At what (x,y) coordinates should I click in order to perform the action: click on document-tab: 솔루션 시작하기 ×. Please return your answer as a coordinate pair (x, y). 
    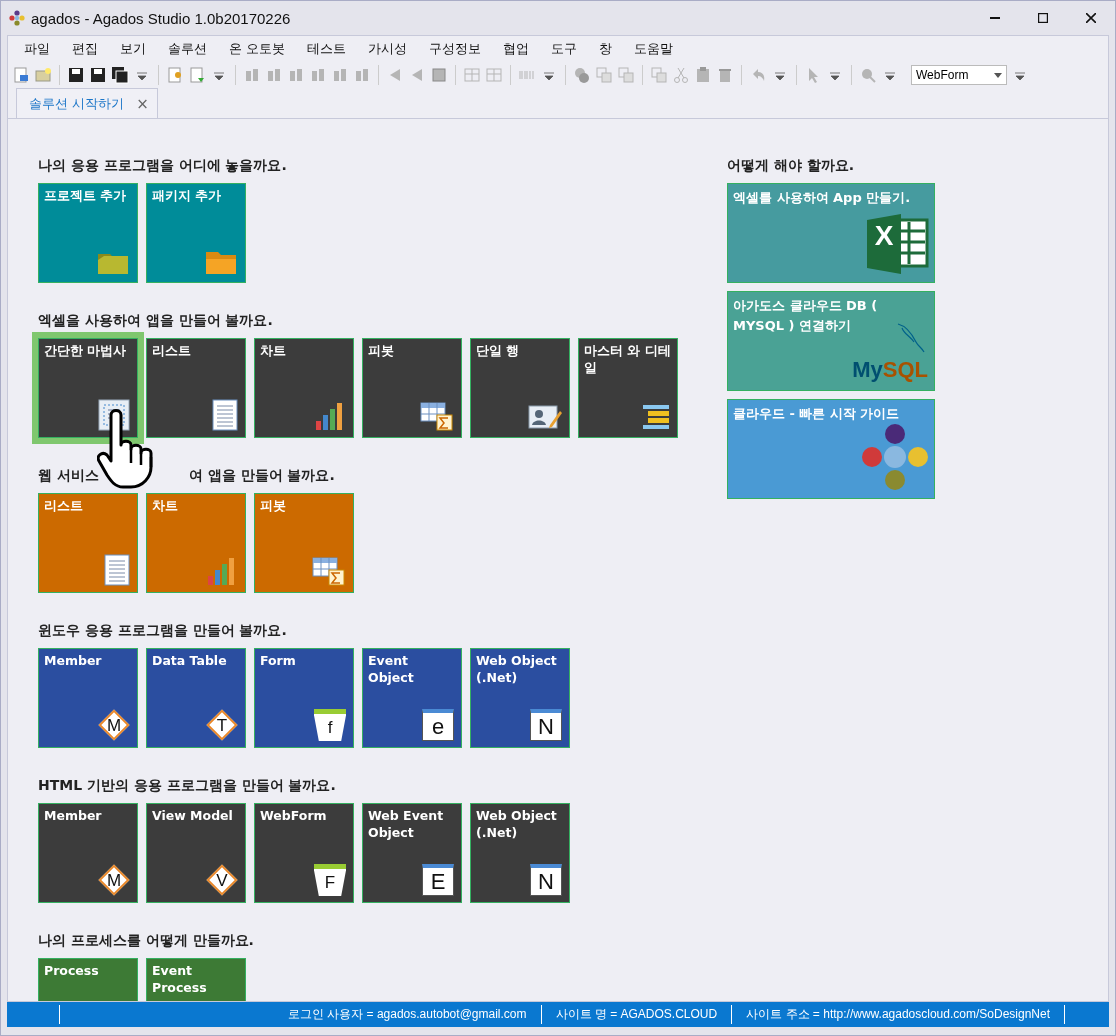
    Looking at the image, I should click on (87, 103).